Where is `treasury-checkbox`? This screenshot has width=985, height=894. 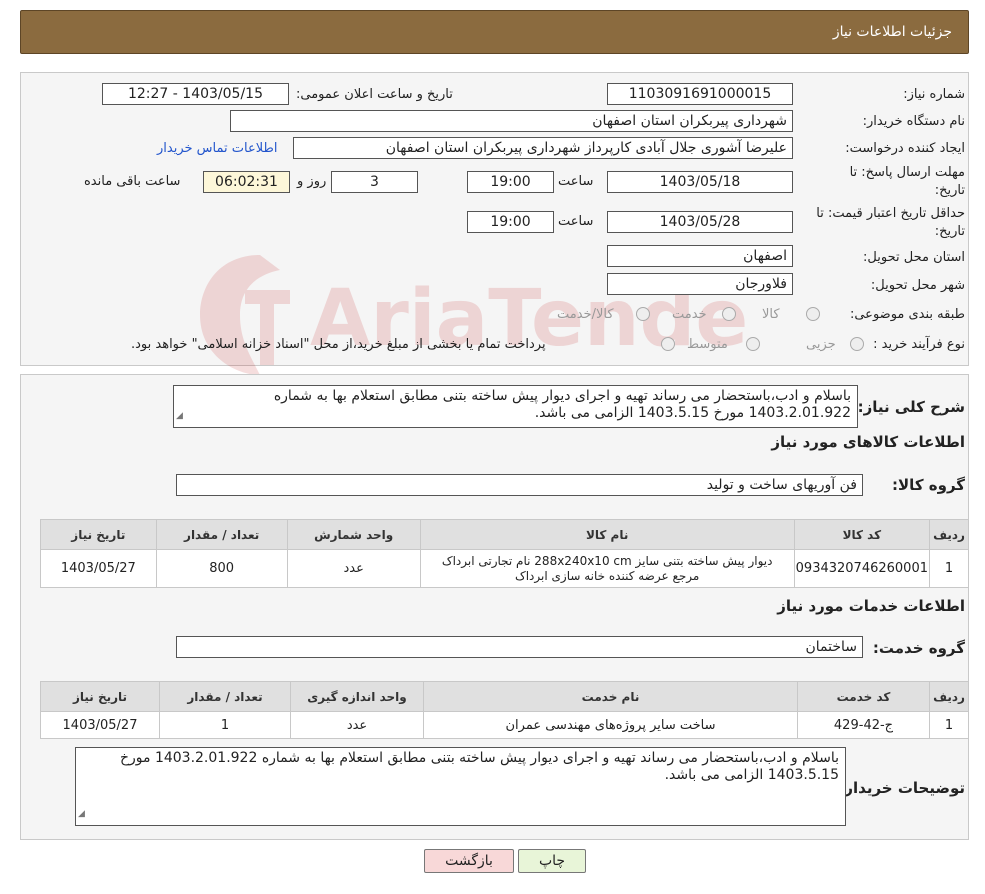 treasury-checkbox is located at coordinates (668, 344).